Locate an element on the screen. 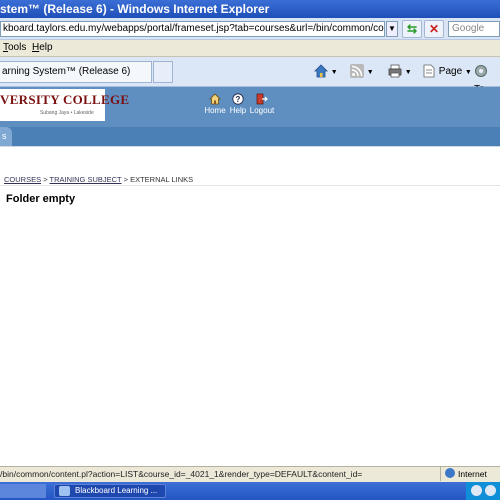 This screenshot has height=500, width=500. breadcrumb-courses: COURSES is located at coordinates (22, 179).